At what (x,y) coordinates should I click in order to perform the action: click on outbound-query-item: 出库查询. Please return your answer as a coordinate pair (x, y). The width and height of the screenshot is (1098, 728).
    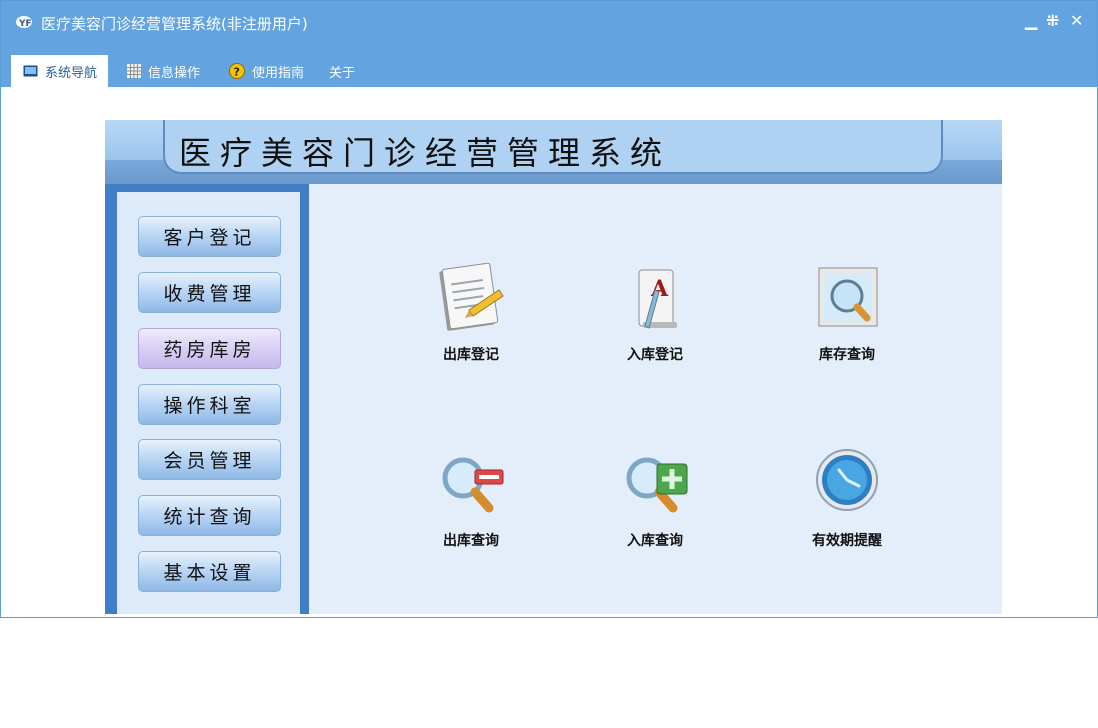
    Looking at the image, I should click on (471, 498).